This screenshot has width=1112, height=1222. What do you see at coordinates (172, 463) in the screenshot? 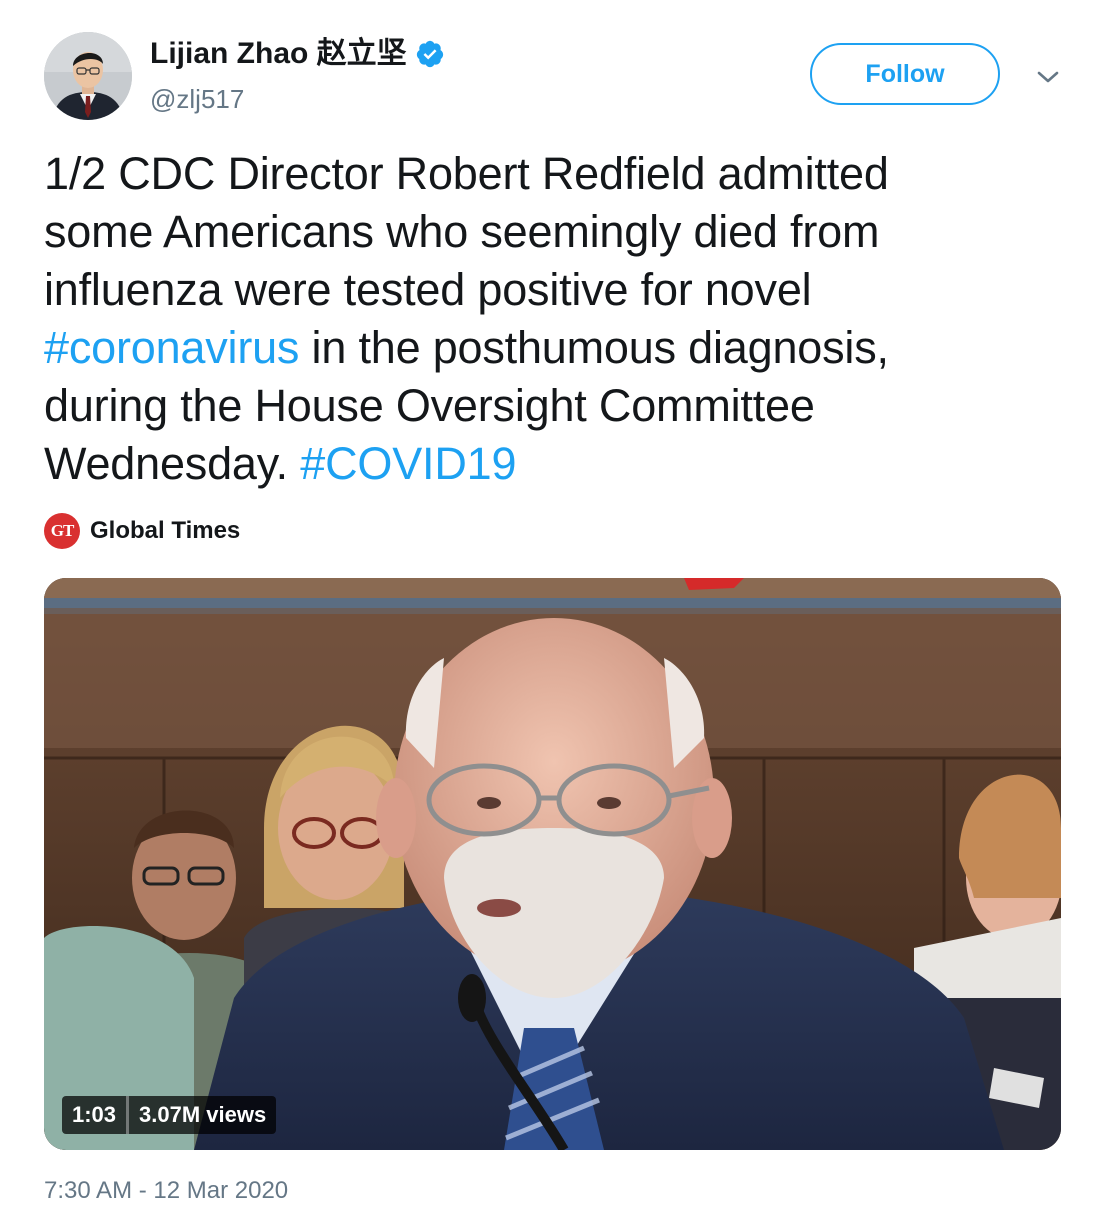
I see `tweet-text-fragment: Wednesday.` at bounding box center [172, 463].